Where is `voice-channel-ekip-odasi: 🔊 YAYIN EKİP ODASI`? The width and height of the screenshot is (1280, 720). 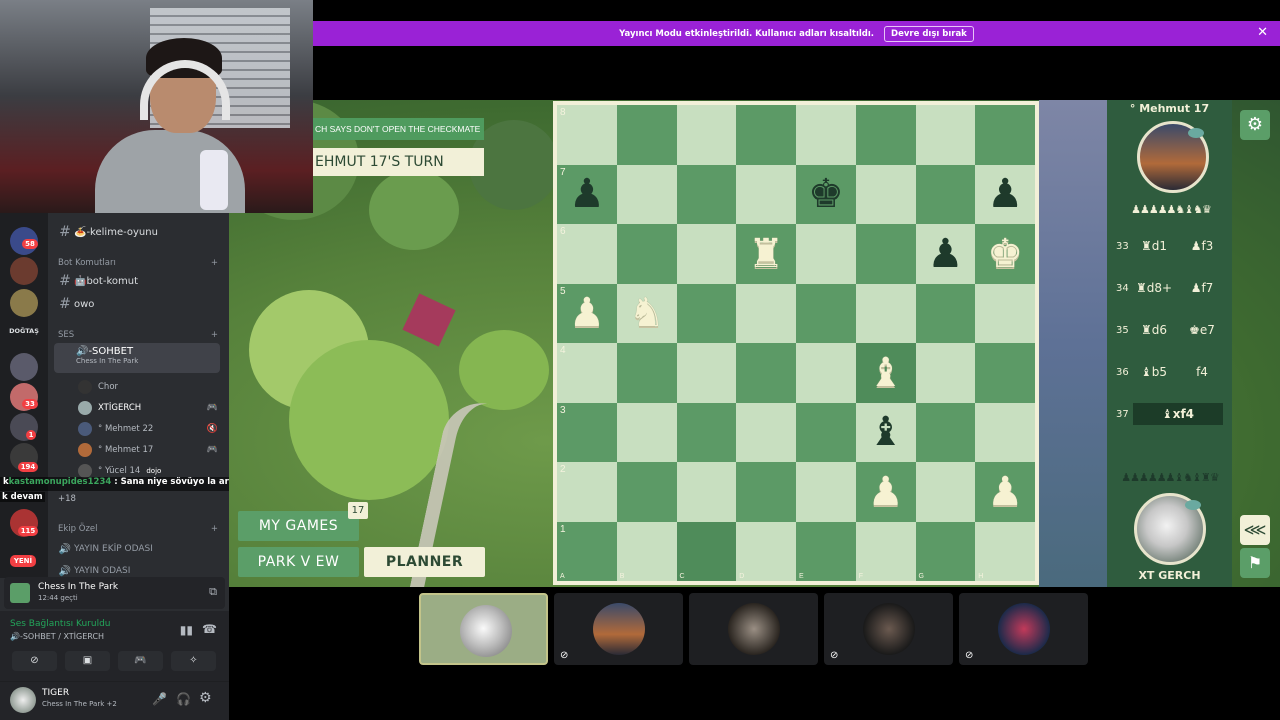
voice-channel-ekip-odasi: 🔊 YAYIN EKİP ODASI is located at coordinates (141, 549).